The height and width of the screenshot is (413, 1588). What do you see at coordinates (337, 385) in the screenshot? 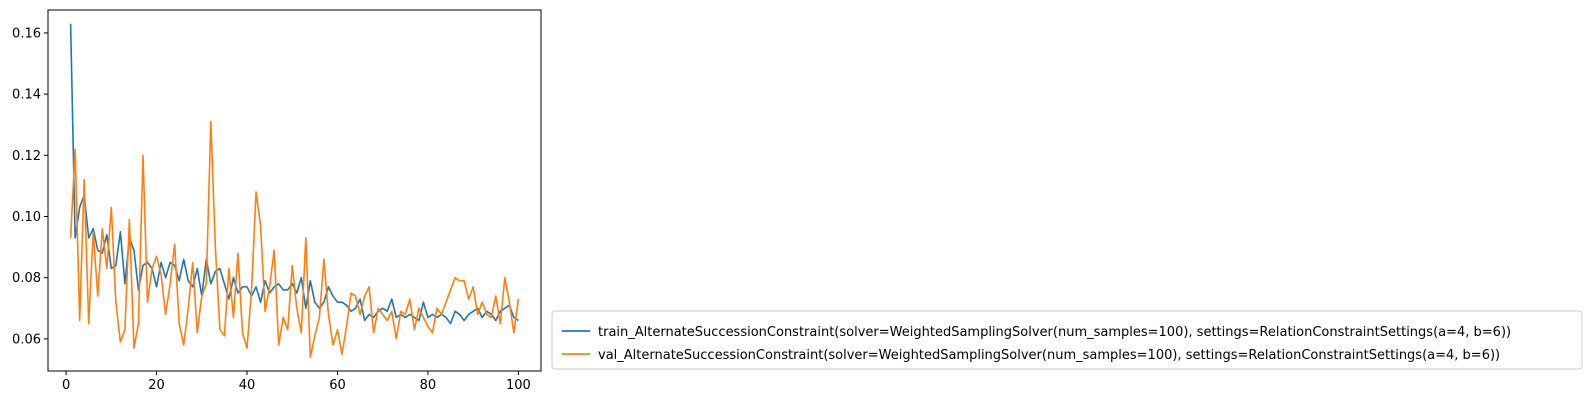
I see `x-tick-label: 60` at bounding box center [337, 385].